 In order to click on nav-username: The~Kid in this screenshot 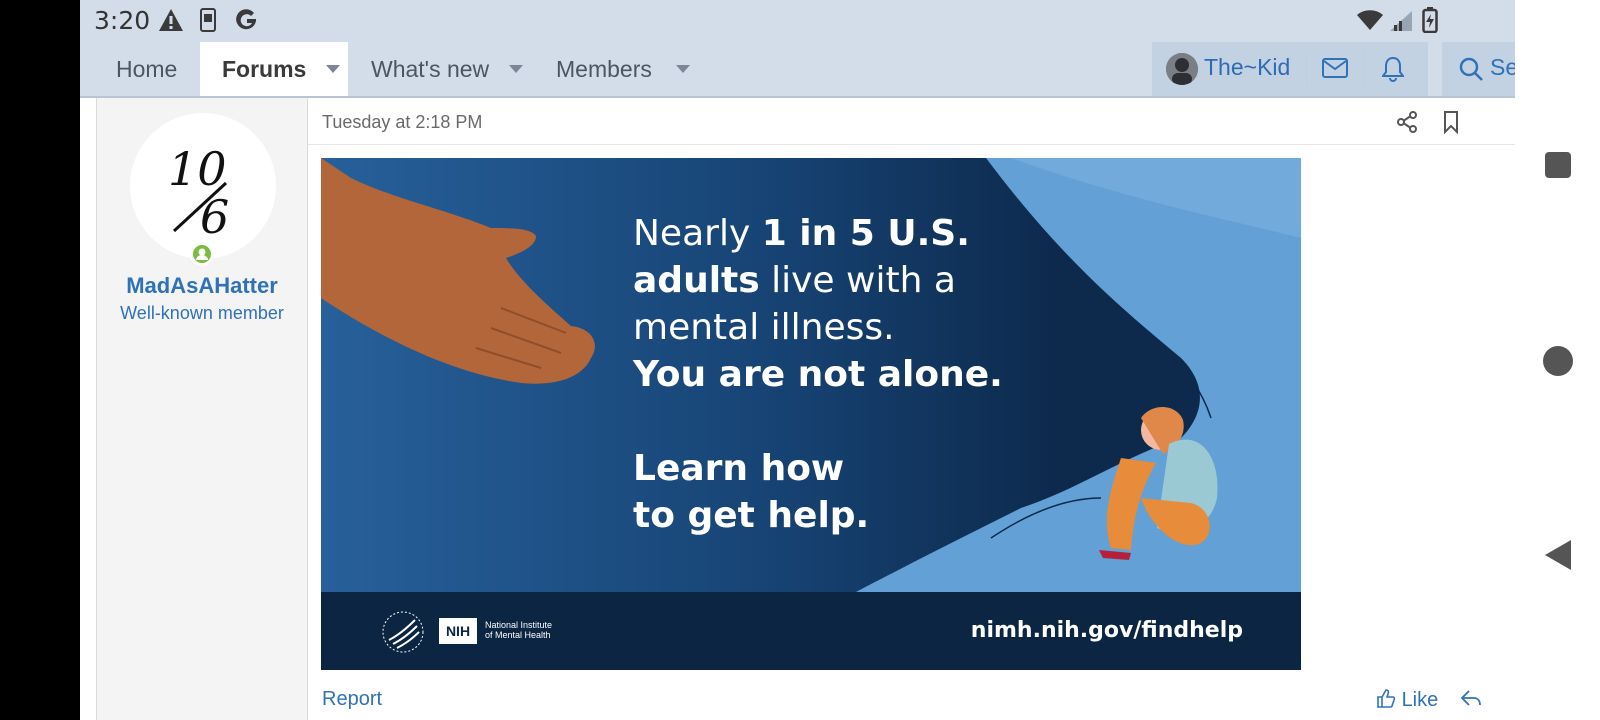, I will do `click(1247, 67)`.